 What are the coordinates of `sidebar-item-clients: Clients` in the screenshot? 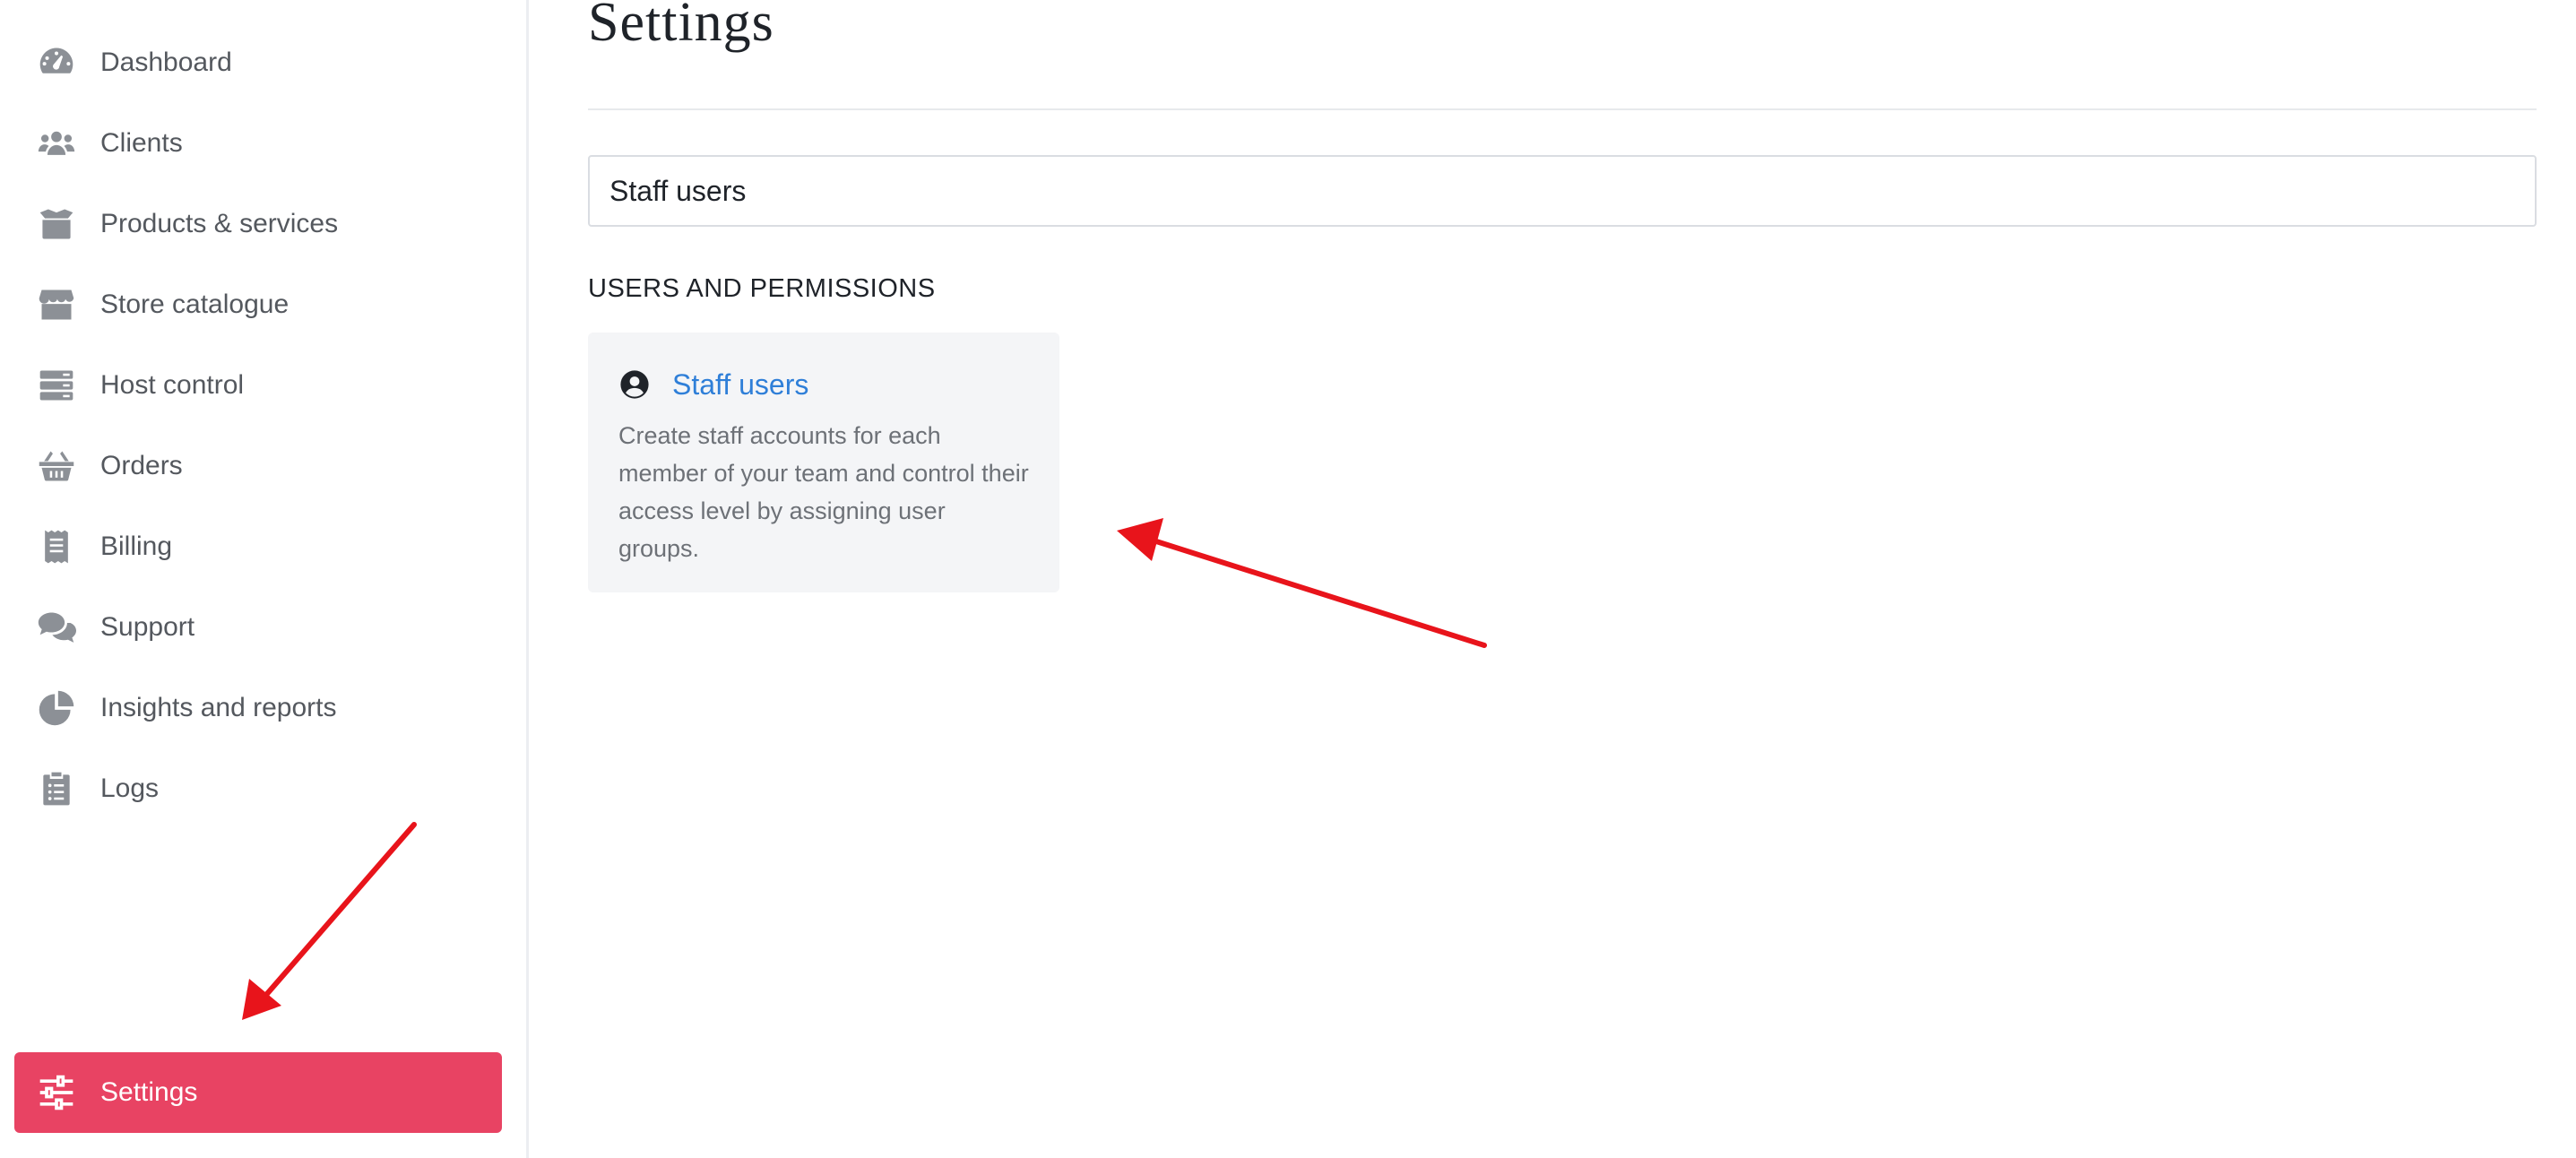 It's located at (108, 143).